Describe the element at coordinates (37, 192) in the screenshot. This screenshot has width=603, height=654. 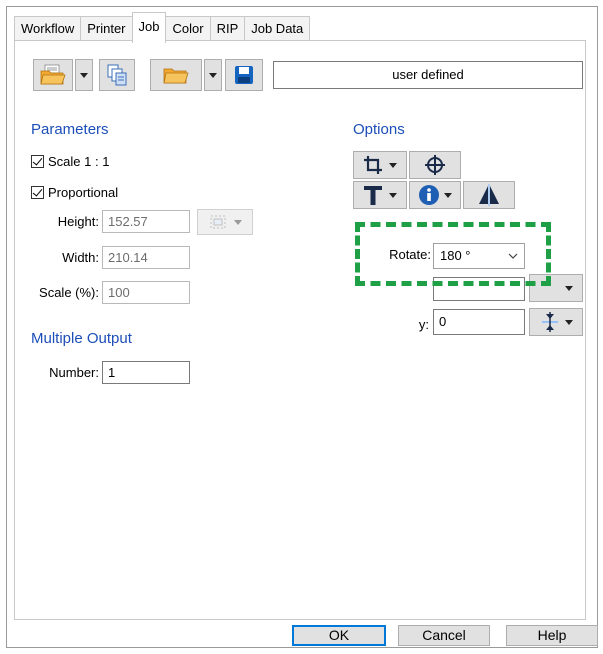
I see `proportional-checkbox` at that location.